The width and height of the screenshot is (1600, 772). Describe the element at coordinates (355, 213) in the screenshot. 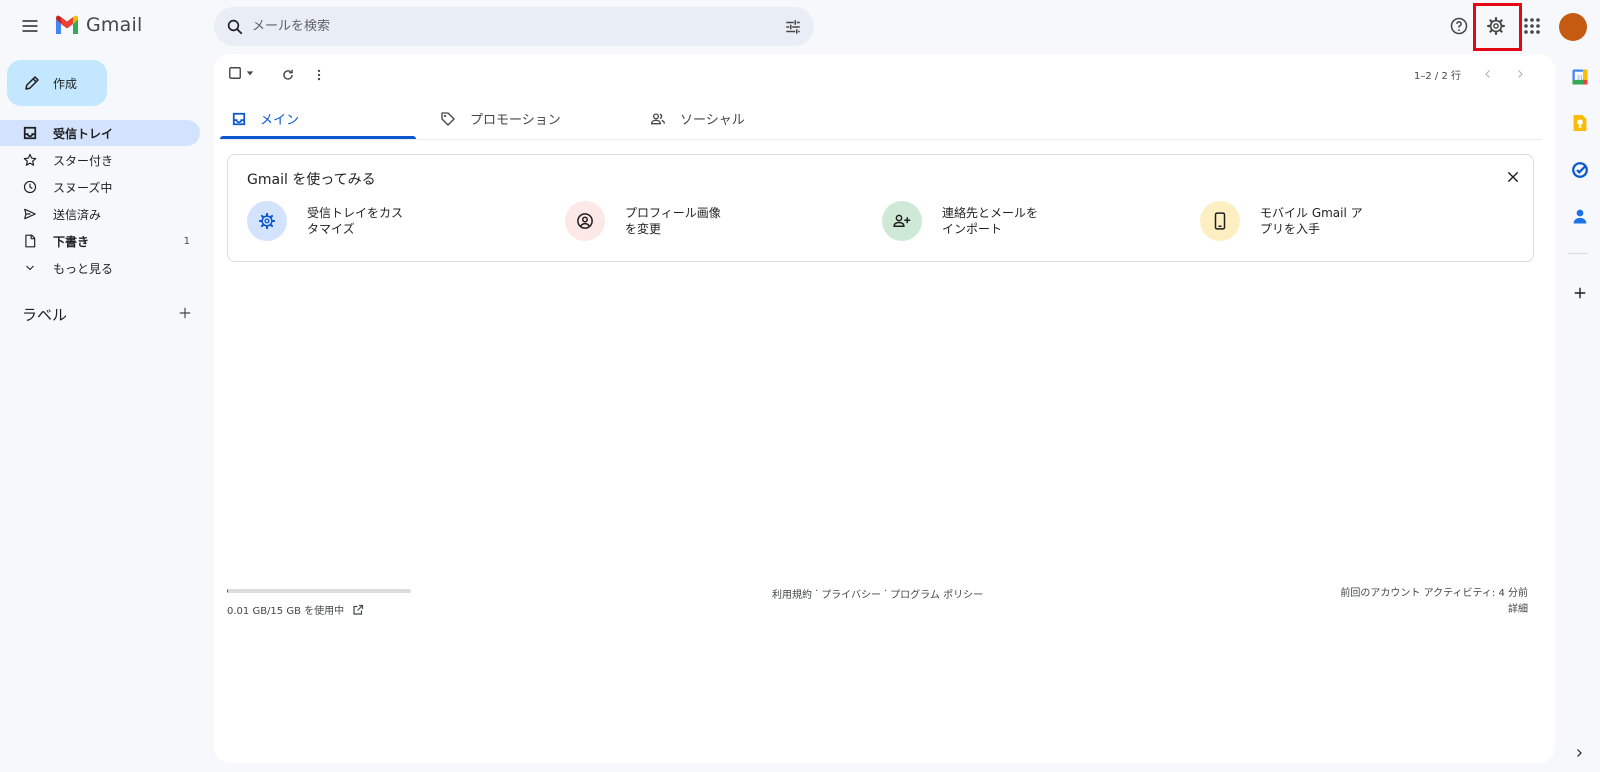

I see `gs-text-line: 受信トレイをカス` at that location.